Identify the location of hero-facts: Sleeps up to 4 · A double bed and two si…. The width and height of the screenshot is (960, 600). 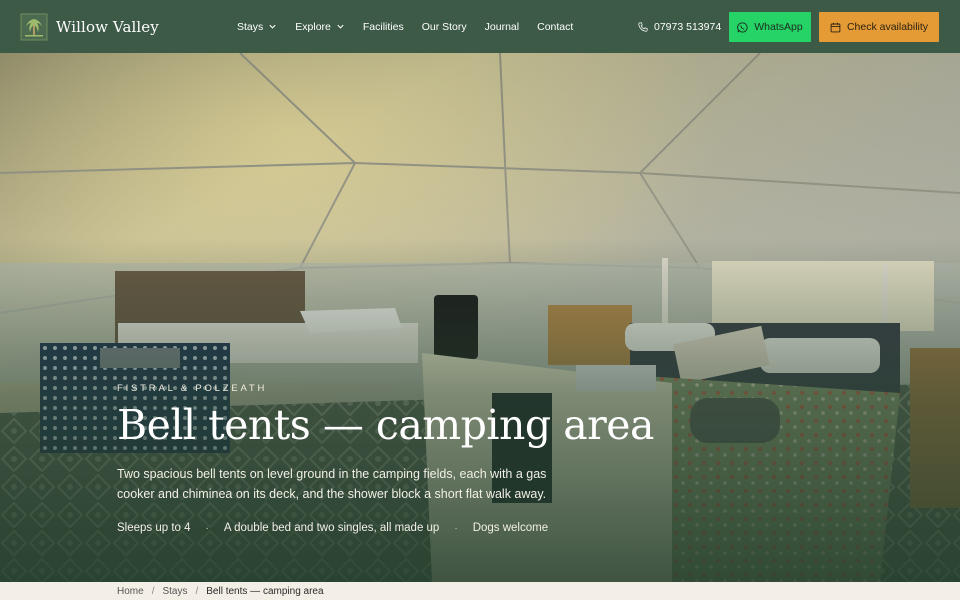
(332, 528).